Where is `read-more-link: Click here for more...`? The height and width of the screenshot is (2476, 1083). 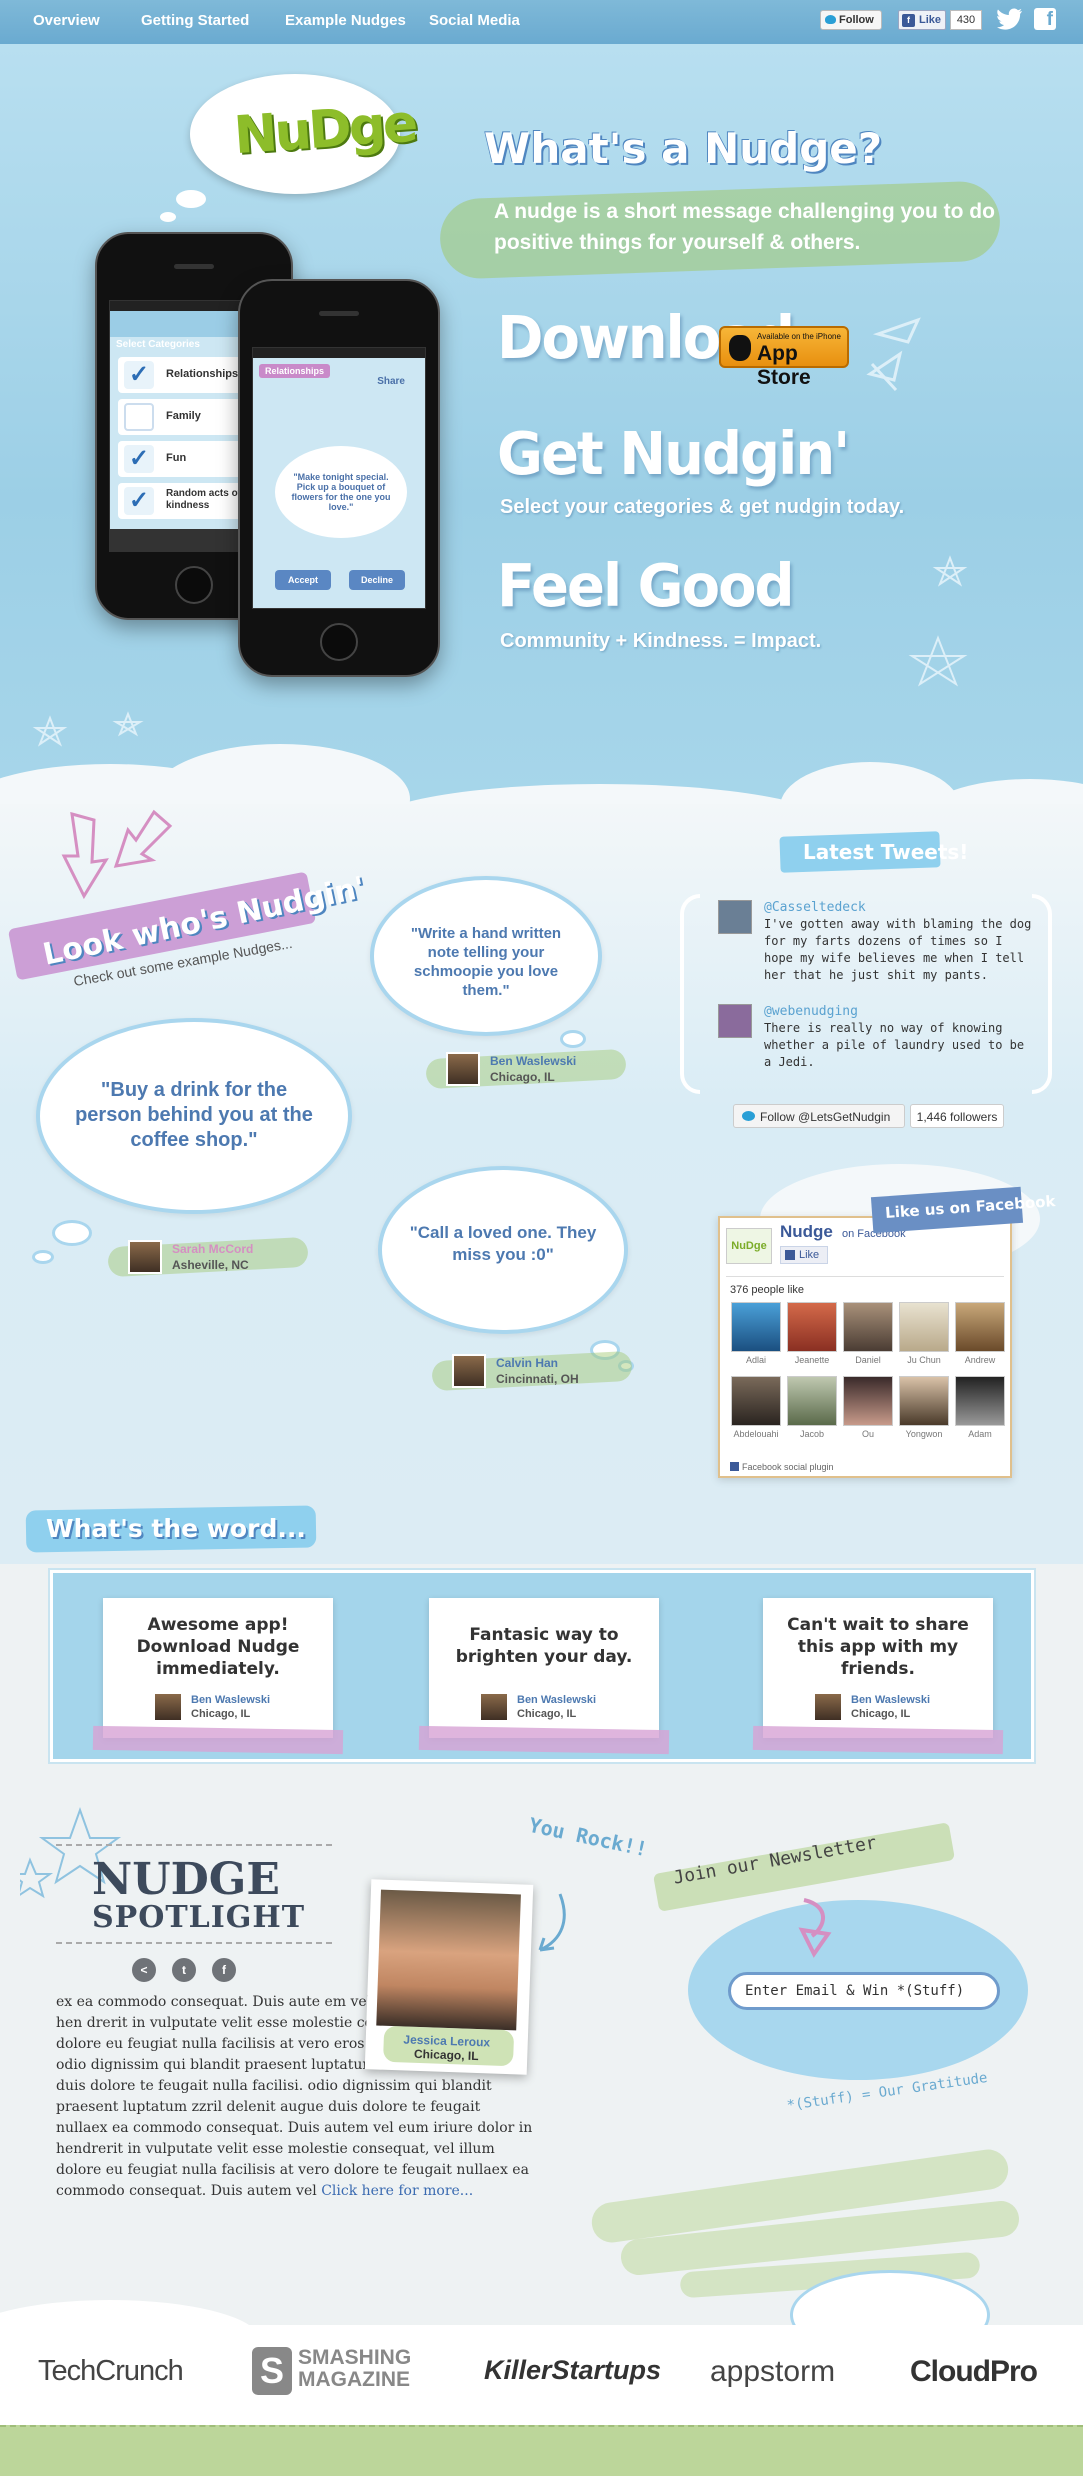
read-more-link: Click here for more... is located at coordinates (397, 2191).